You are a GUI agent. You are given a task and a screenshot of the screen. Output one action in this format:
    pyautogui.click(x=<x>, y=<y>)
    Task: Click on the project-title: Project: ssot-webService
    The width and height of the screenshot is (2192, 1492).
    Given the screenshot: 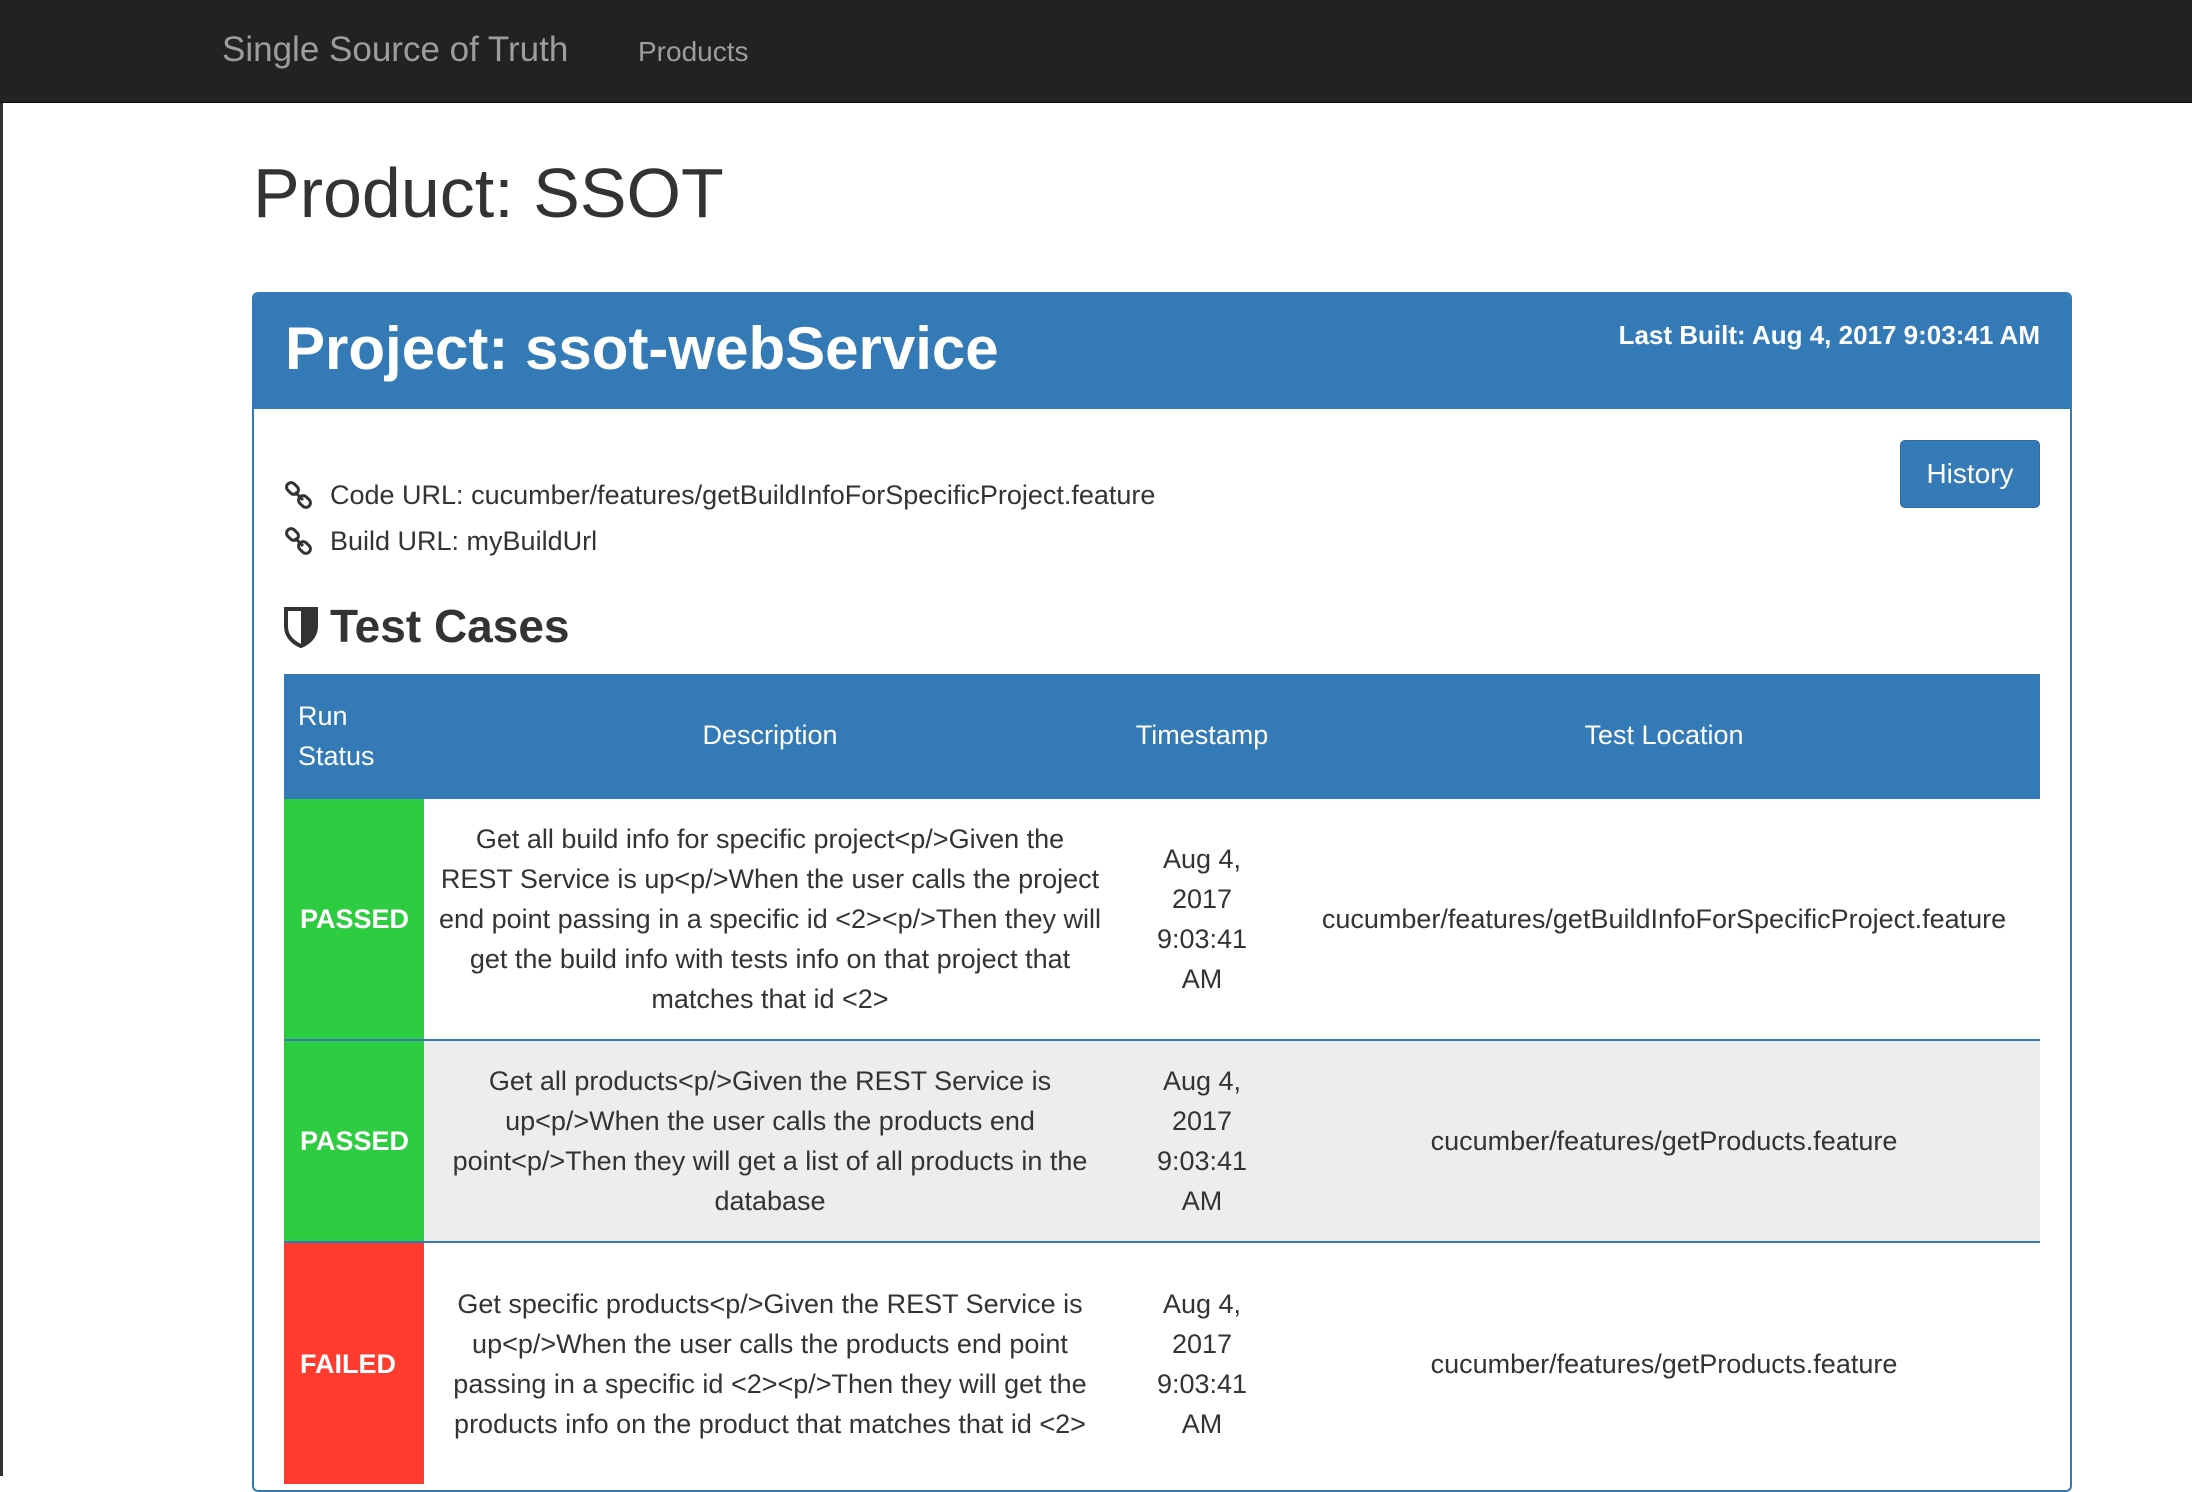 What is the action you would take?
    pyautogui.click(x=642, y=348)
    